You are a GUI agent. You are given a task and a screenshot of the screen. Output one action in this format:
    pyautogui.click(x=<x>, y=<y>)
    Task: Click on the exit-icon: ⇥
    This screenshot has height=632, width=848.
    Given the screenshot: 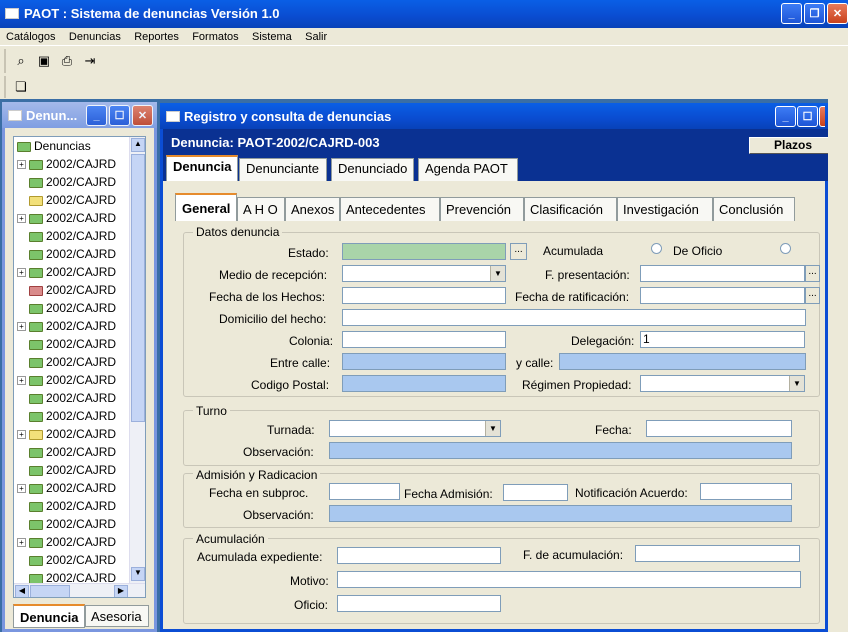 What is the action you would take?
    pyautogui.click(x=90, y=61)
    